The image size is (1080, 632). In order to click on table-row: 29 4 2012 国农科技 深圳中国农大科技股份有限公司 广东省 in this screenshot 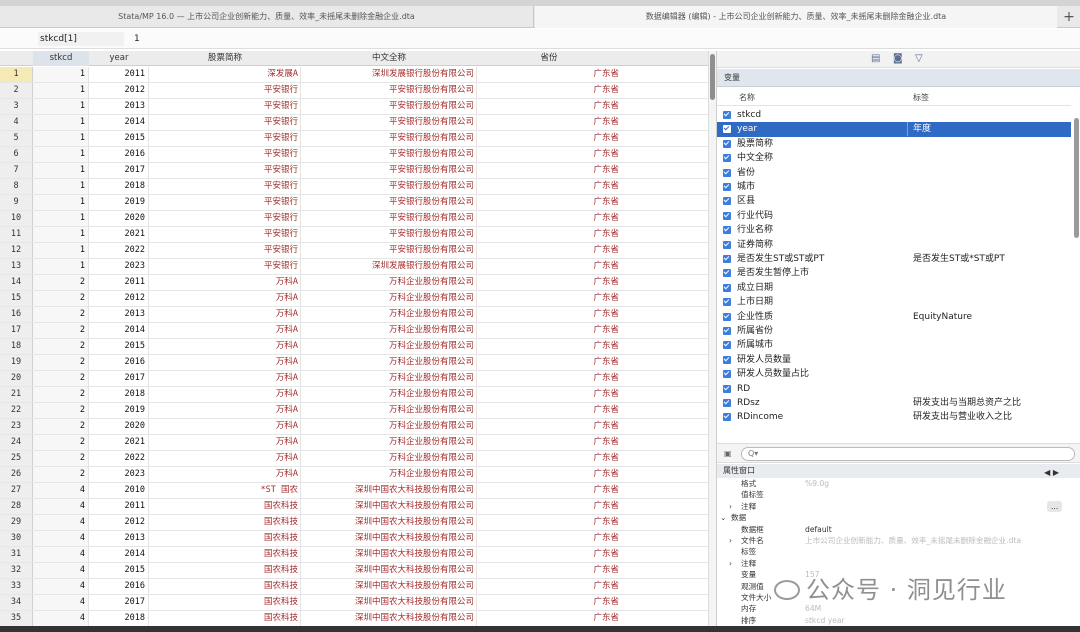, I will do `click(354, 523)`.